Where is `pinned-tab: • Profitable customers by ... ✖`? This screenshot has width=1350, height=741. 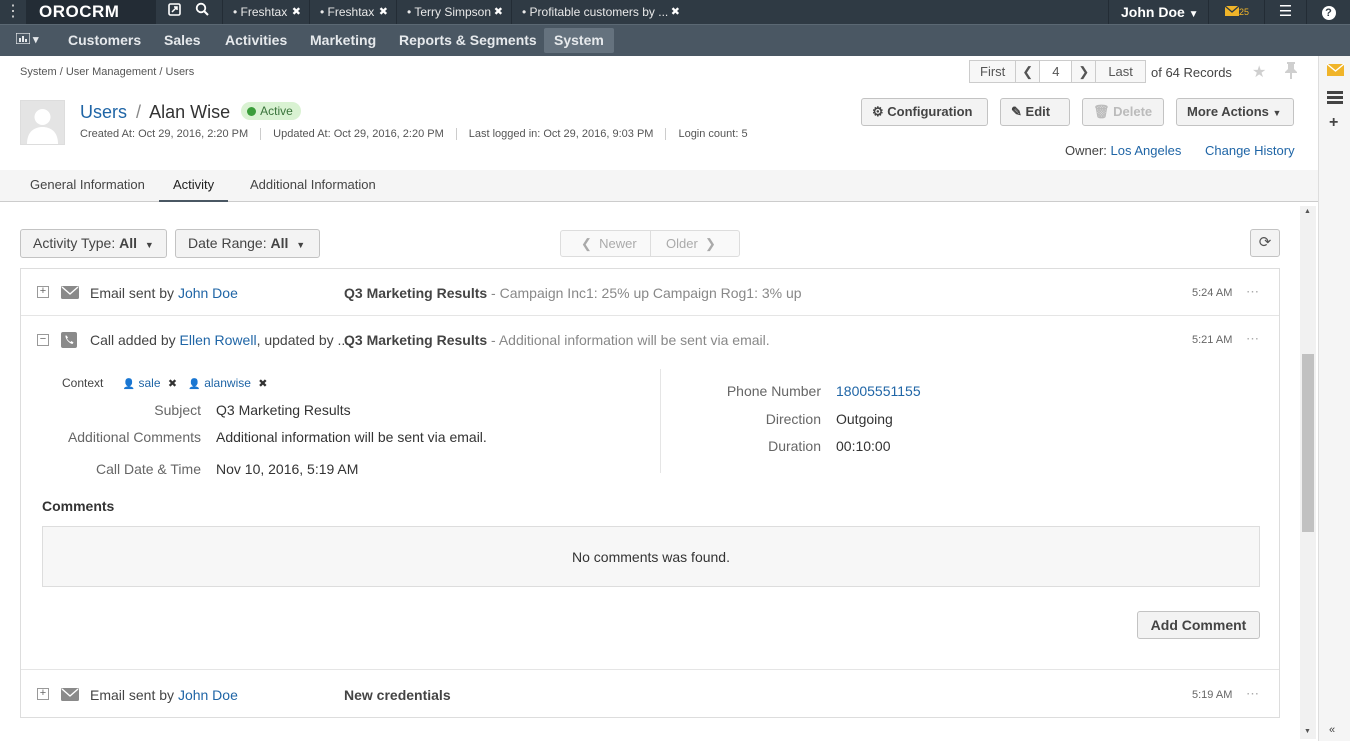 pinned-tab: • Profitable customers by ... ✖ is located at coordinates (599, 12).